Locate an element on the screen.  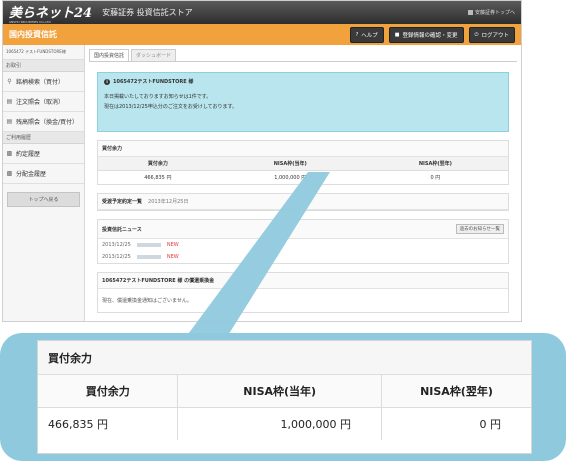
section-bar: 国内投資信託 ? ヘルプ ■ 登録情報の確認・変更 ⏻ ログアウト is located at coordinates (262, 34).